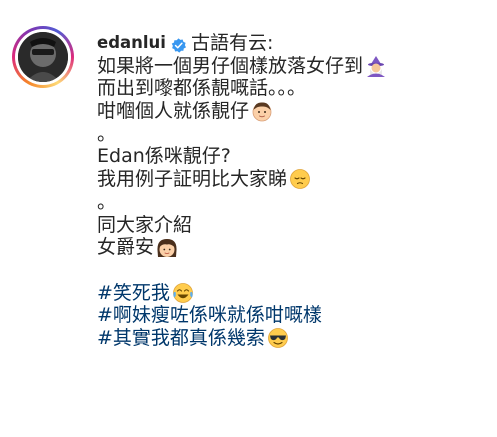  I want to click on caption-hashtag-line-1: #笑死我, so click(292, 293).